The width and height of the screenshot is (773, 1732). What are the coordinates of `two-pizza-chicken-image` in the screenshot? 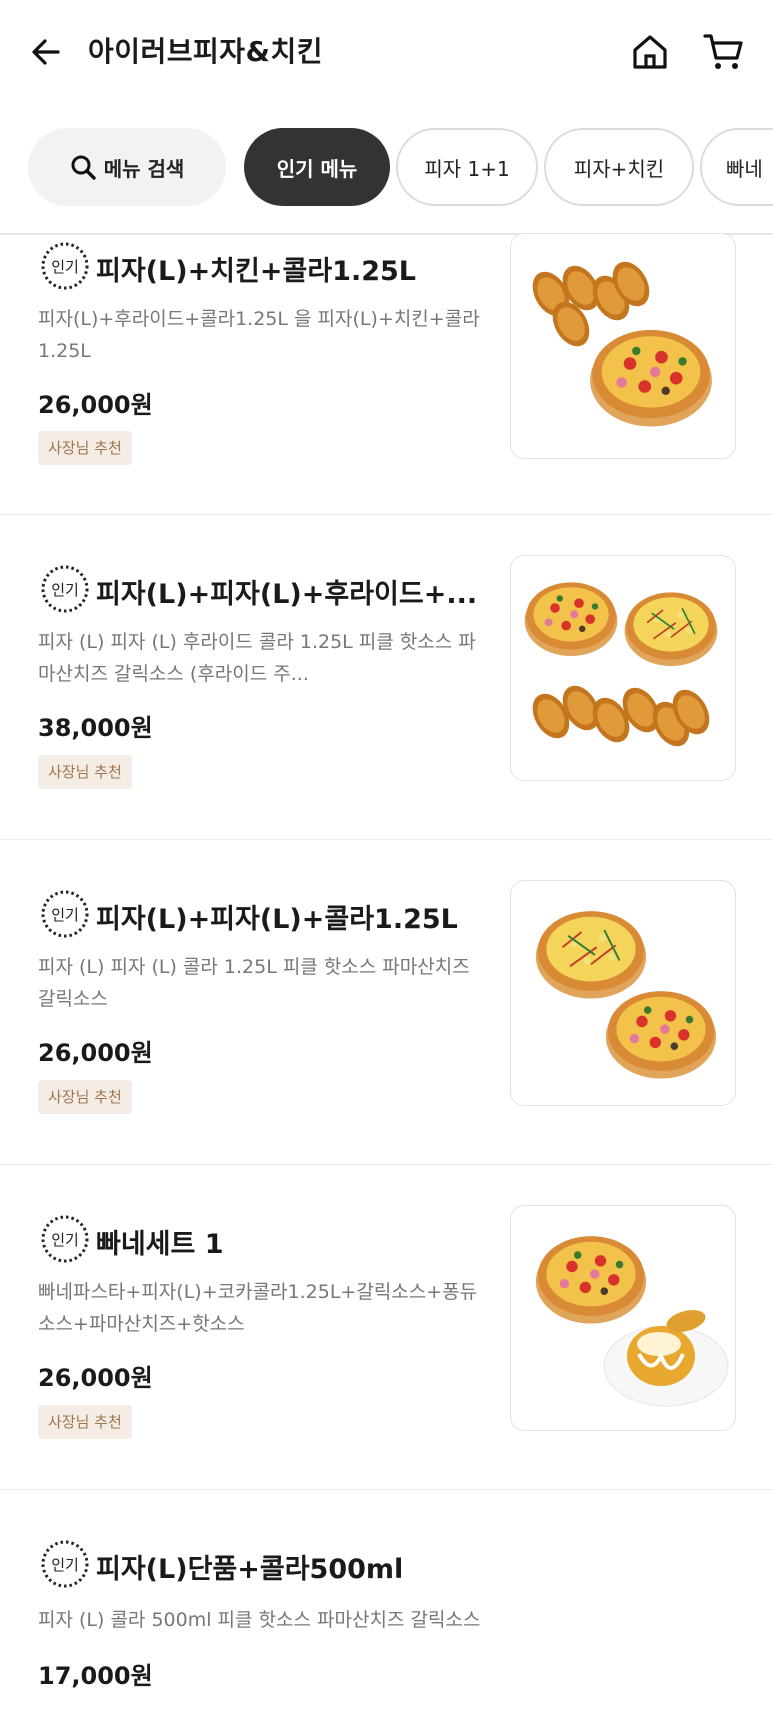 It's located at (621, 667).